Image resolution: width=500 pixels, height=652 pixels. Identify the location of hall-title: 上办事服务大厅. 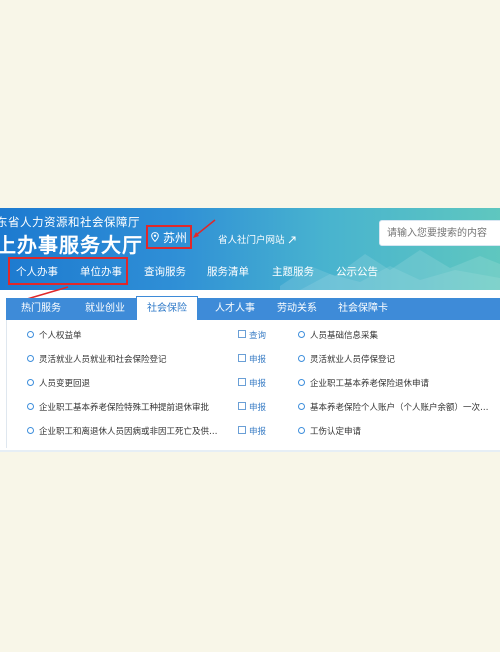
(71, 245).